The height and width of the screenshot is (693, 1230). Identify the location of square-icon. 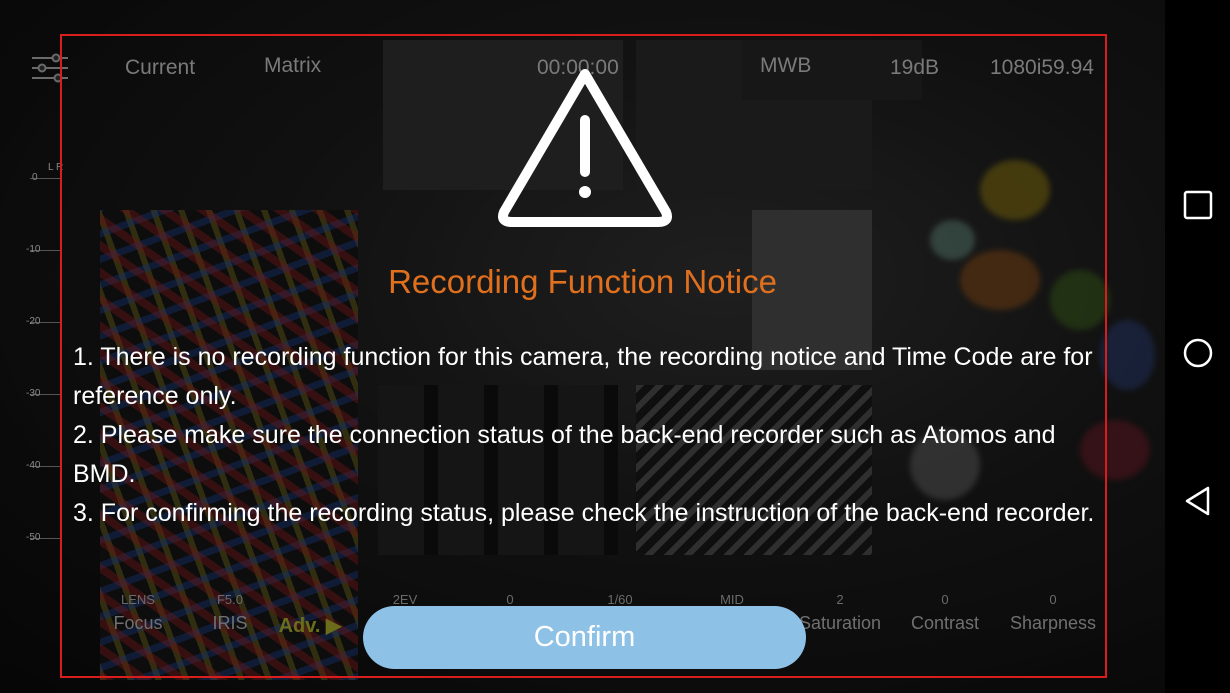
(1198, 205).